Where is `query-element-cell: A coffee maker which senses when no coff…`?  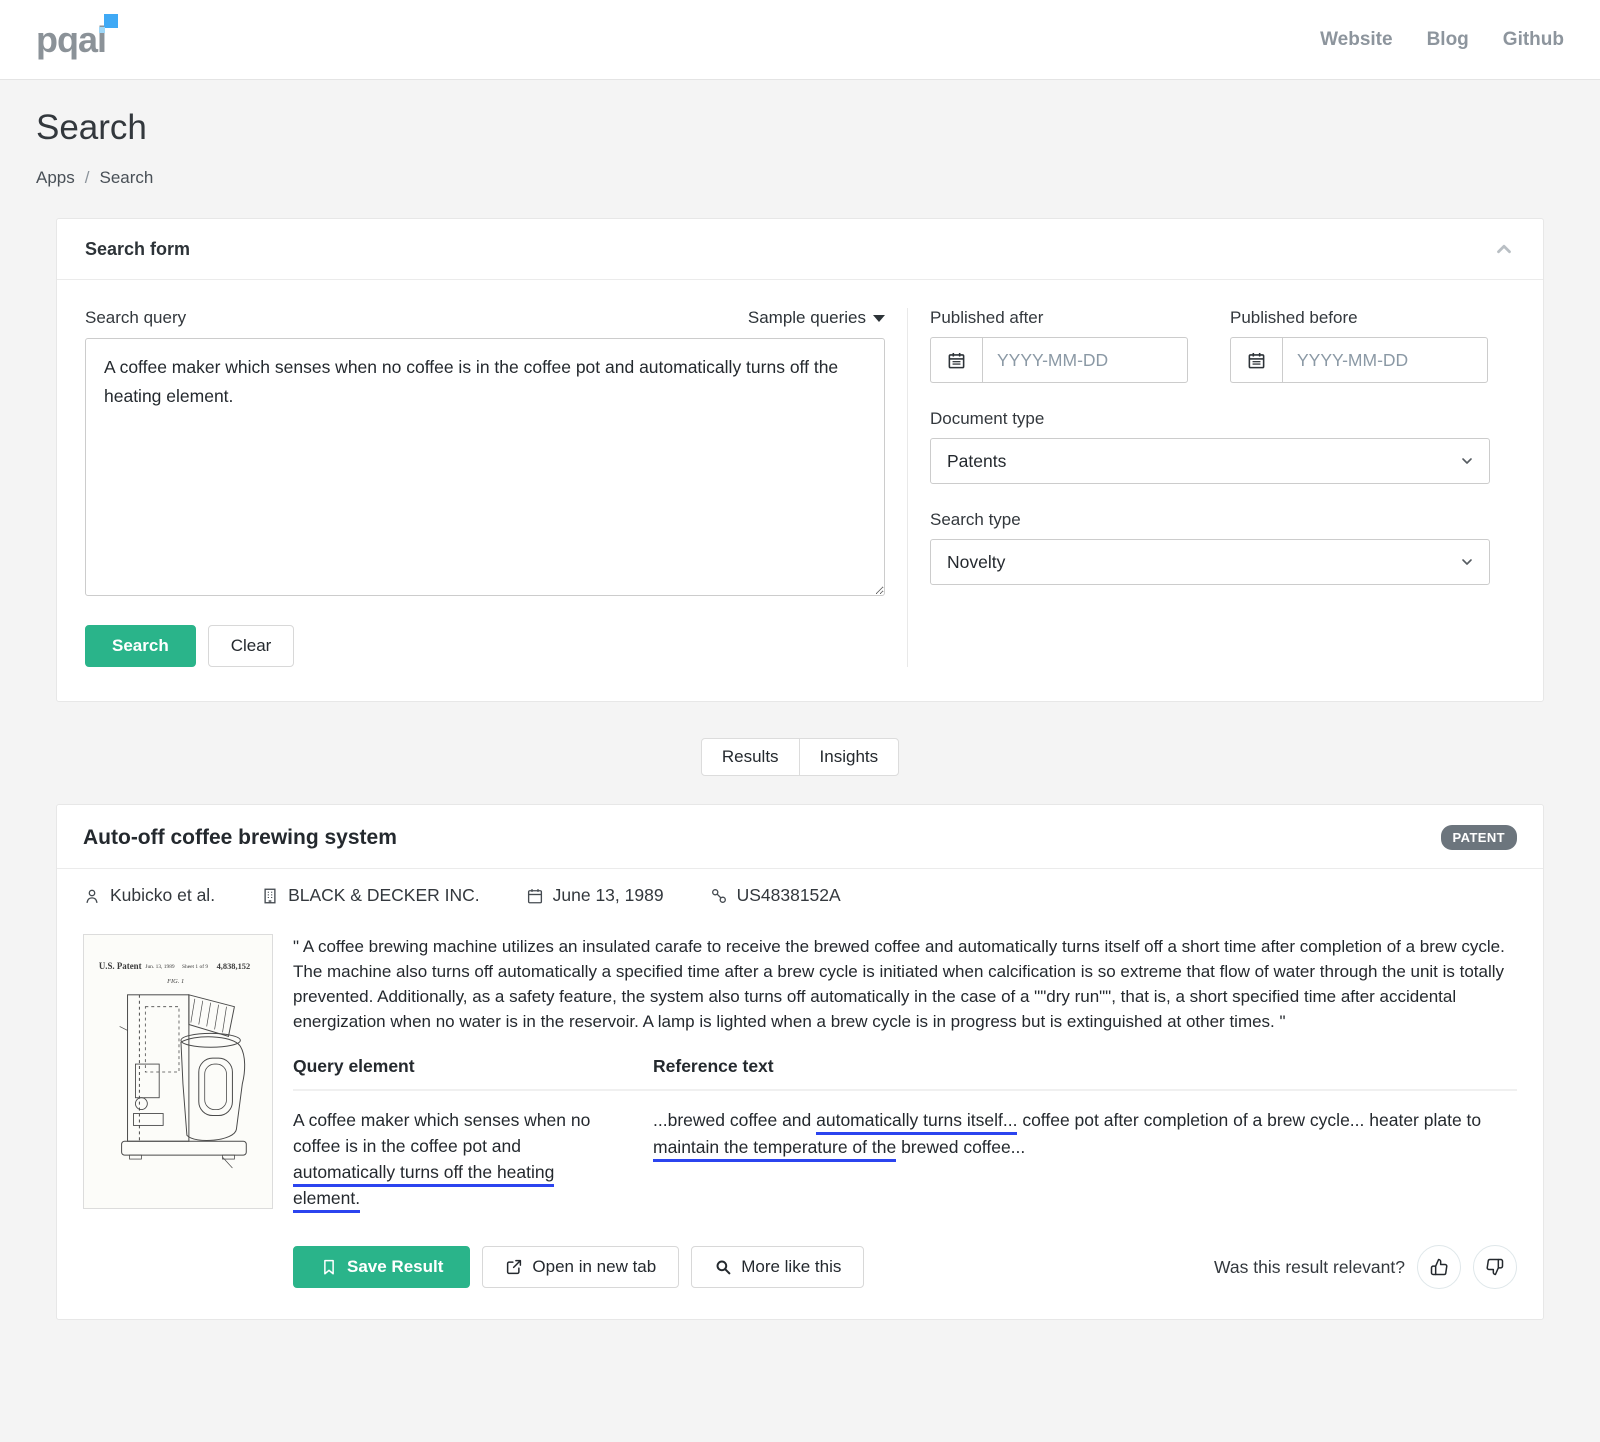
query-element-cell: A coffee maker which senses when no coff… is located at coordinates (473, 1160).